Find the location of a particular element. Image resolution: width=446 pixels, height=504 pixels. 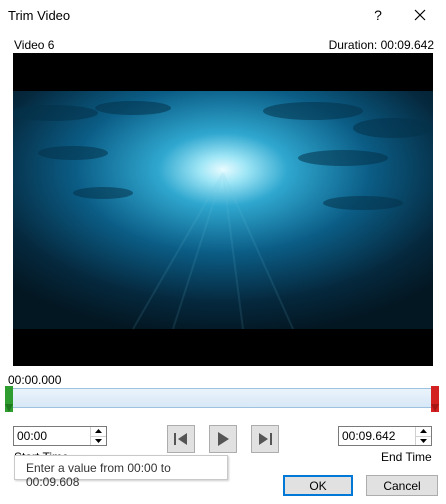

dialog-title: Trim Video is located at coordinates (39, 15).